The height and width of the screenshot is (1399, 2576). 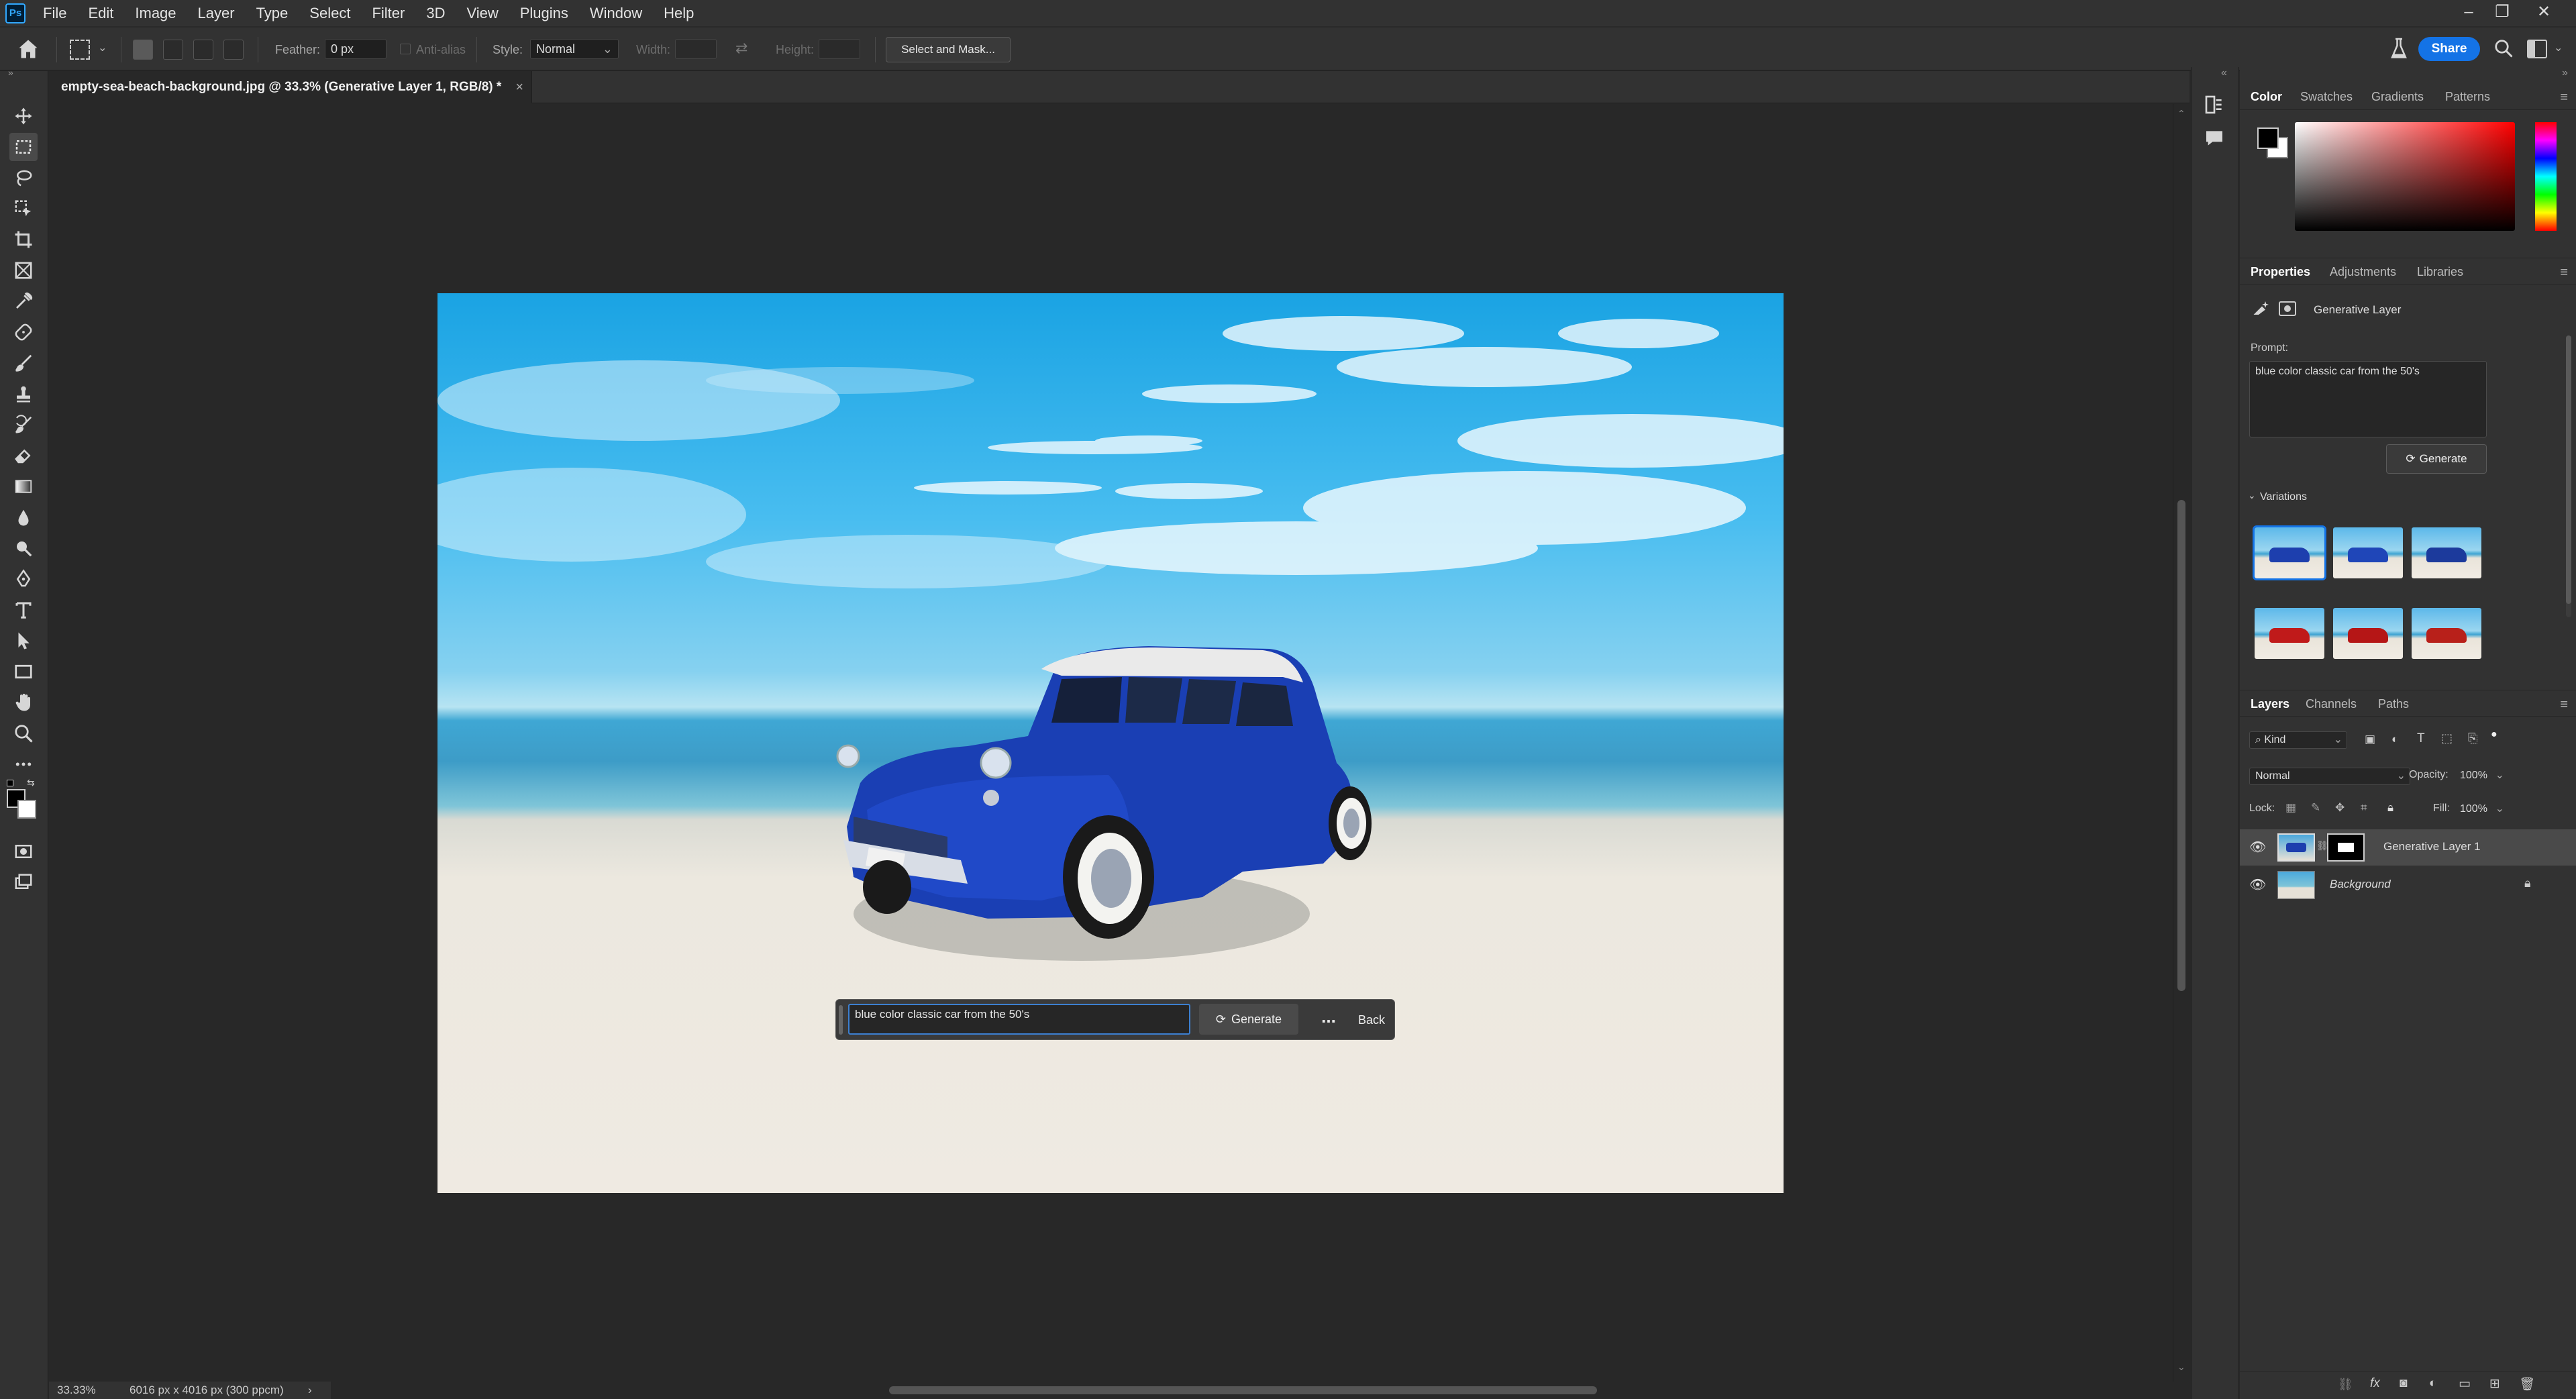 I want to click on tab-layers: Layers, so click(x=2270, y=704).